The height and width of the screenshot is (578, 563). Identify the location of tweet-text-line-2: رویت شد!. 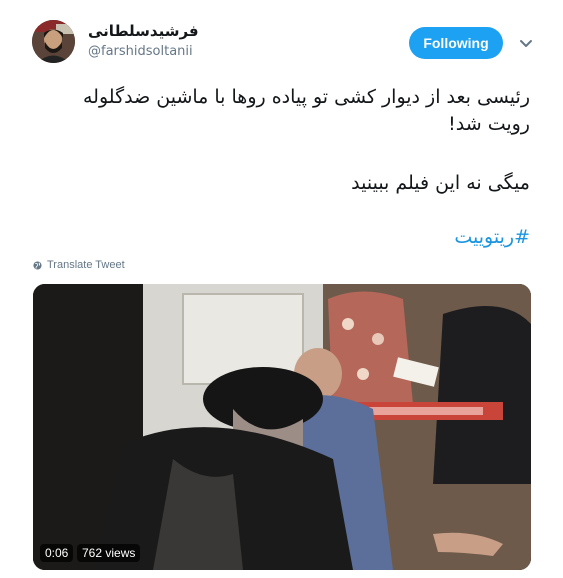
(489, 124).